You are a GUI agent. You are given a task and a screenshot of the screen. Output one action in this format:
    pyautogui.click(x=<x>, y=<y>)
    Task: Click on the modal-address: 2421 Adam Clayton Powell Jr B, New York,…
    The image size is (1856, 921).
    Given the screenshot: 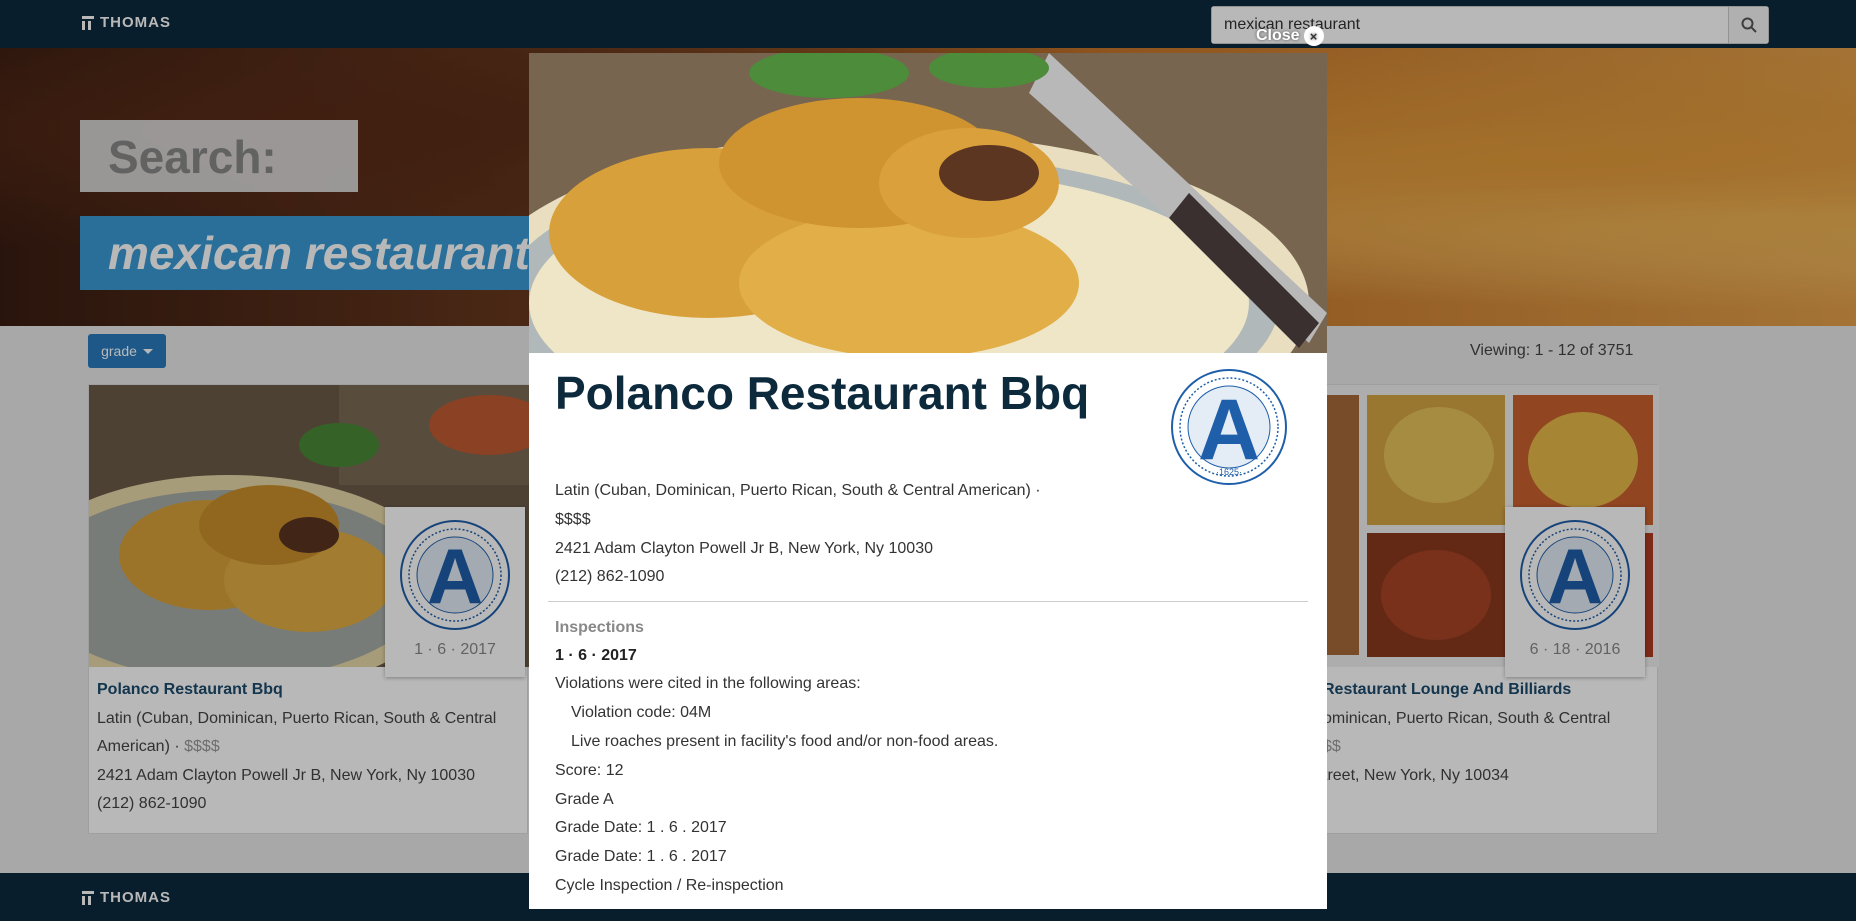 What is the action you would take?
    pyautogui.click(x=744, y=548)
    